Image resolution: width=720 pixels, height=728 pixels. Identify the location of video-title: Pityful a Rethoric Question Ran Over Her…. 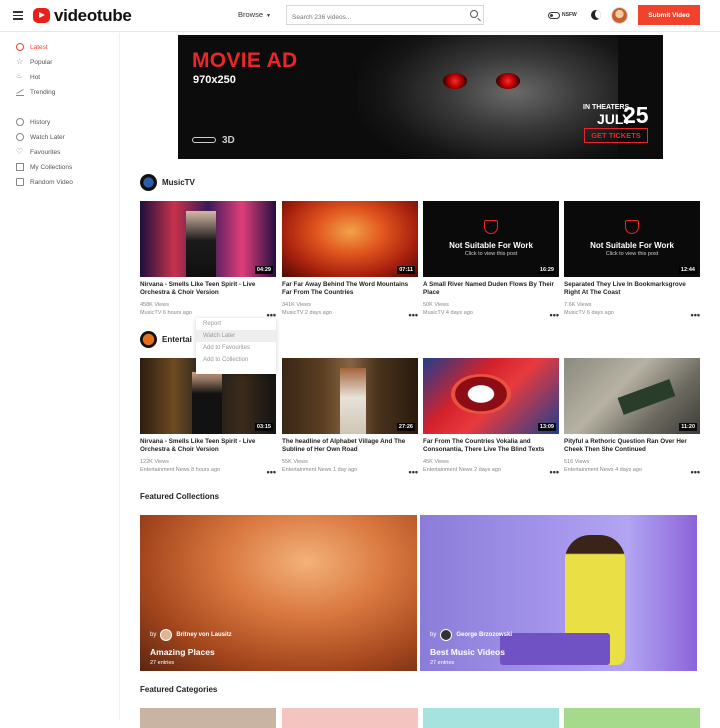
(632, 446).